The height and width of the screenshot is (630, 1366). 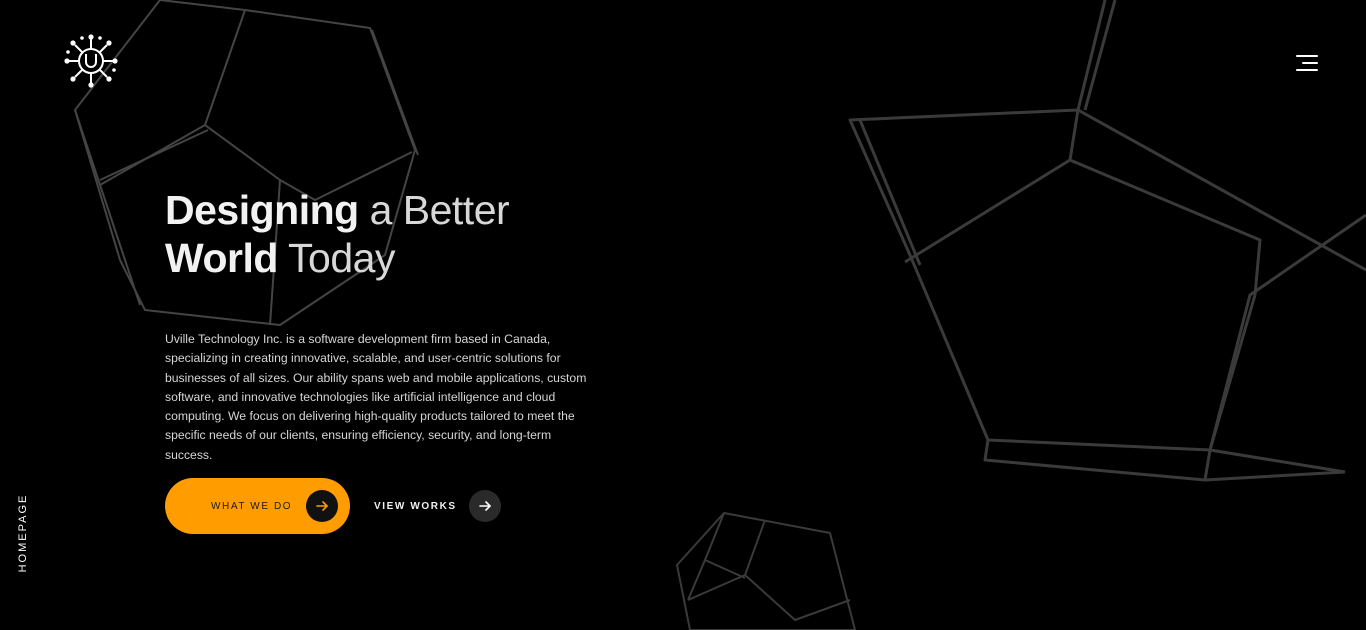 I want to click on side-label-text: HOMEPAGE, so click(x=23, y=533).